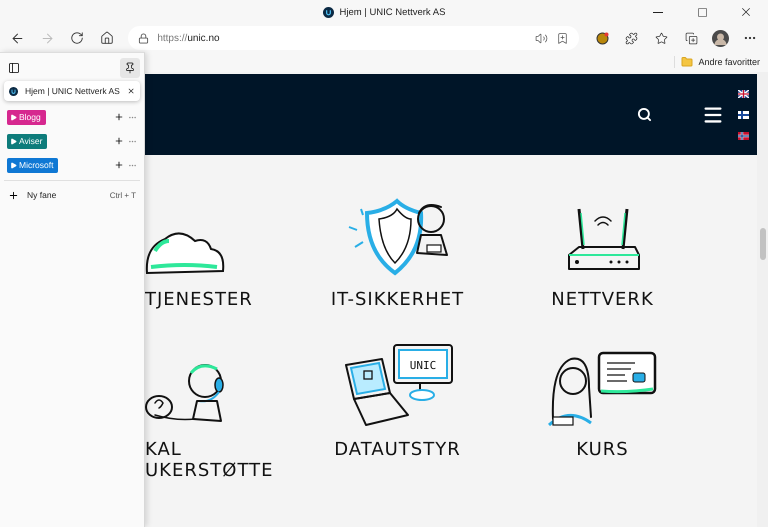 The width and height of the screenshot is (768, 527). What do you see at coordinates (397, 299) in the screenshot?
I see `service-title: IT-SIKKERHET` at bounding box center [397, 299].